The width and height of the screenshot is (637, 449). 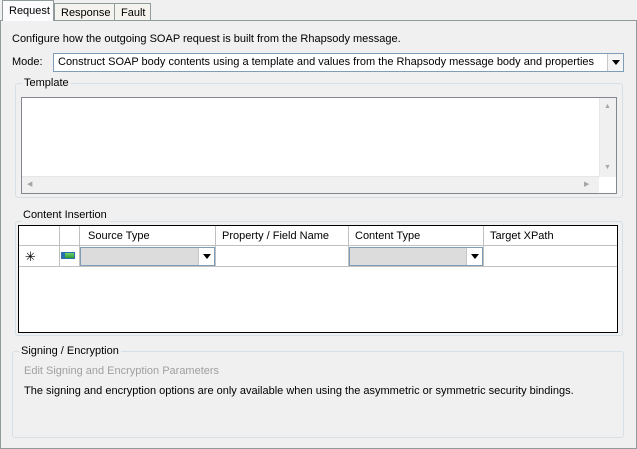 I want to click on icon-column-header, so click(x=70, y=236).